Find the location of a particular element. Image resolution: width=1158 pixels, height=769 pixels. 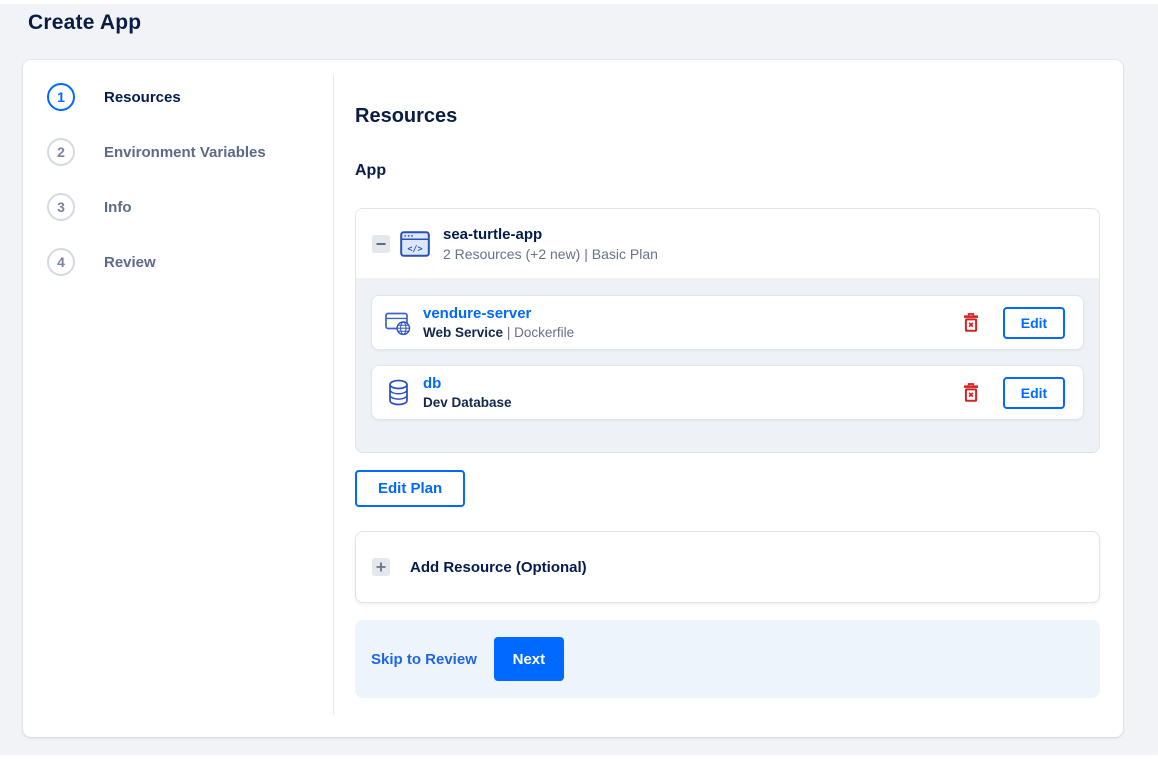

add-resource-label: Add Resource (Optional) is located at coordinates (498, 567).